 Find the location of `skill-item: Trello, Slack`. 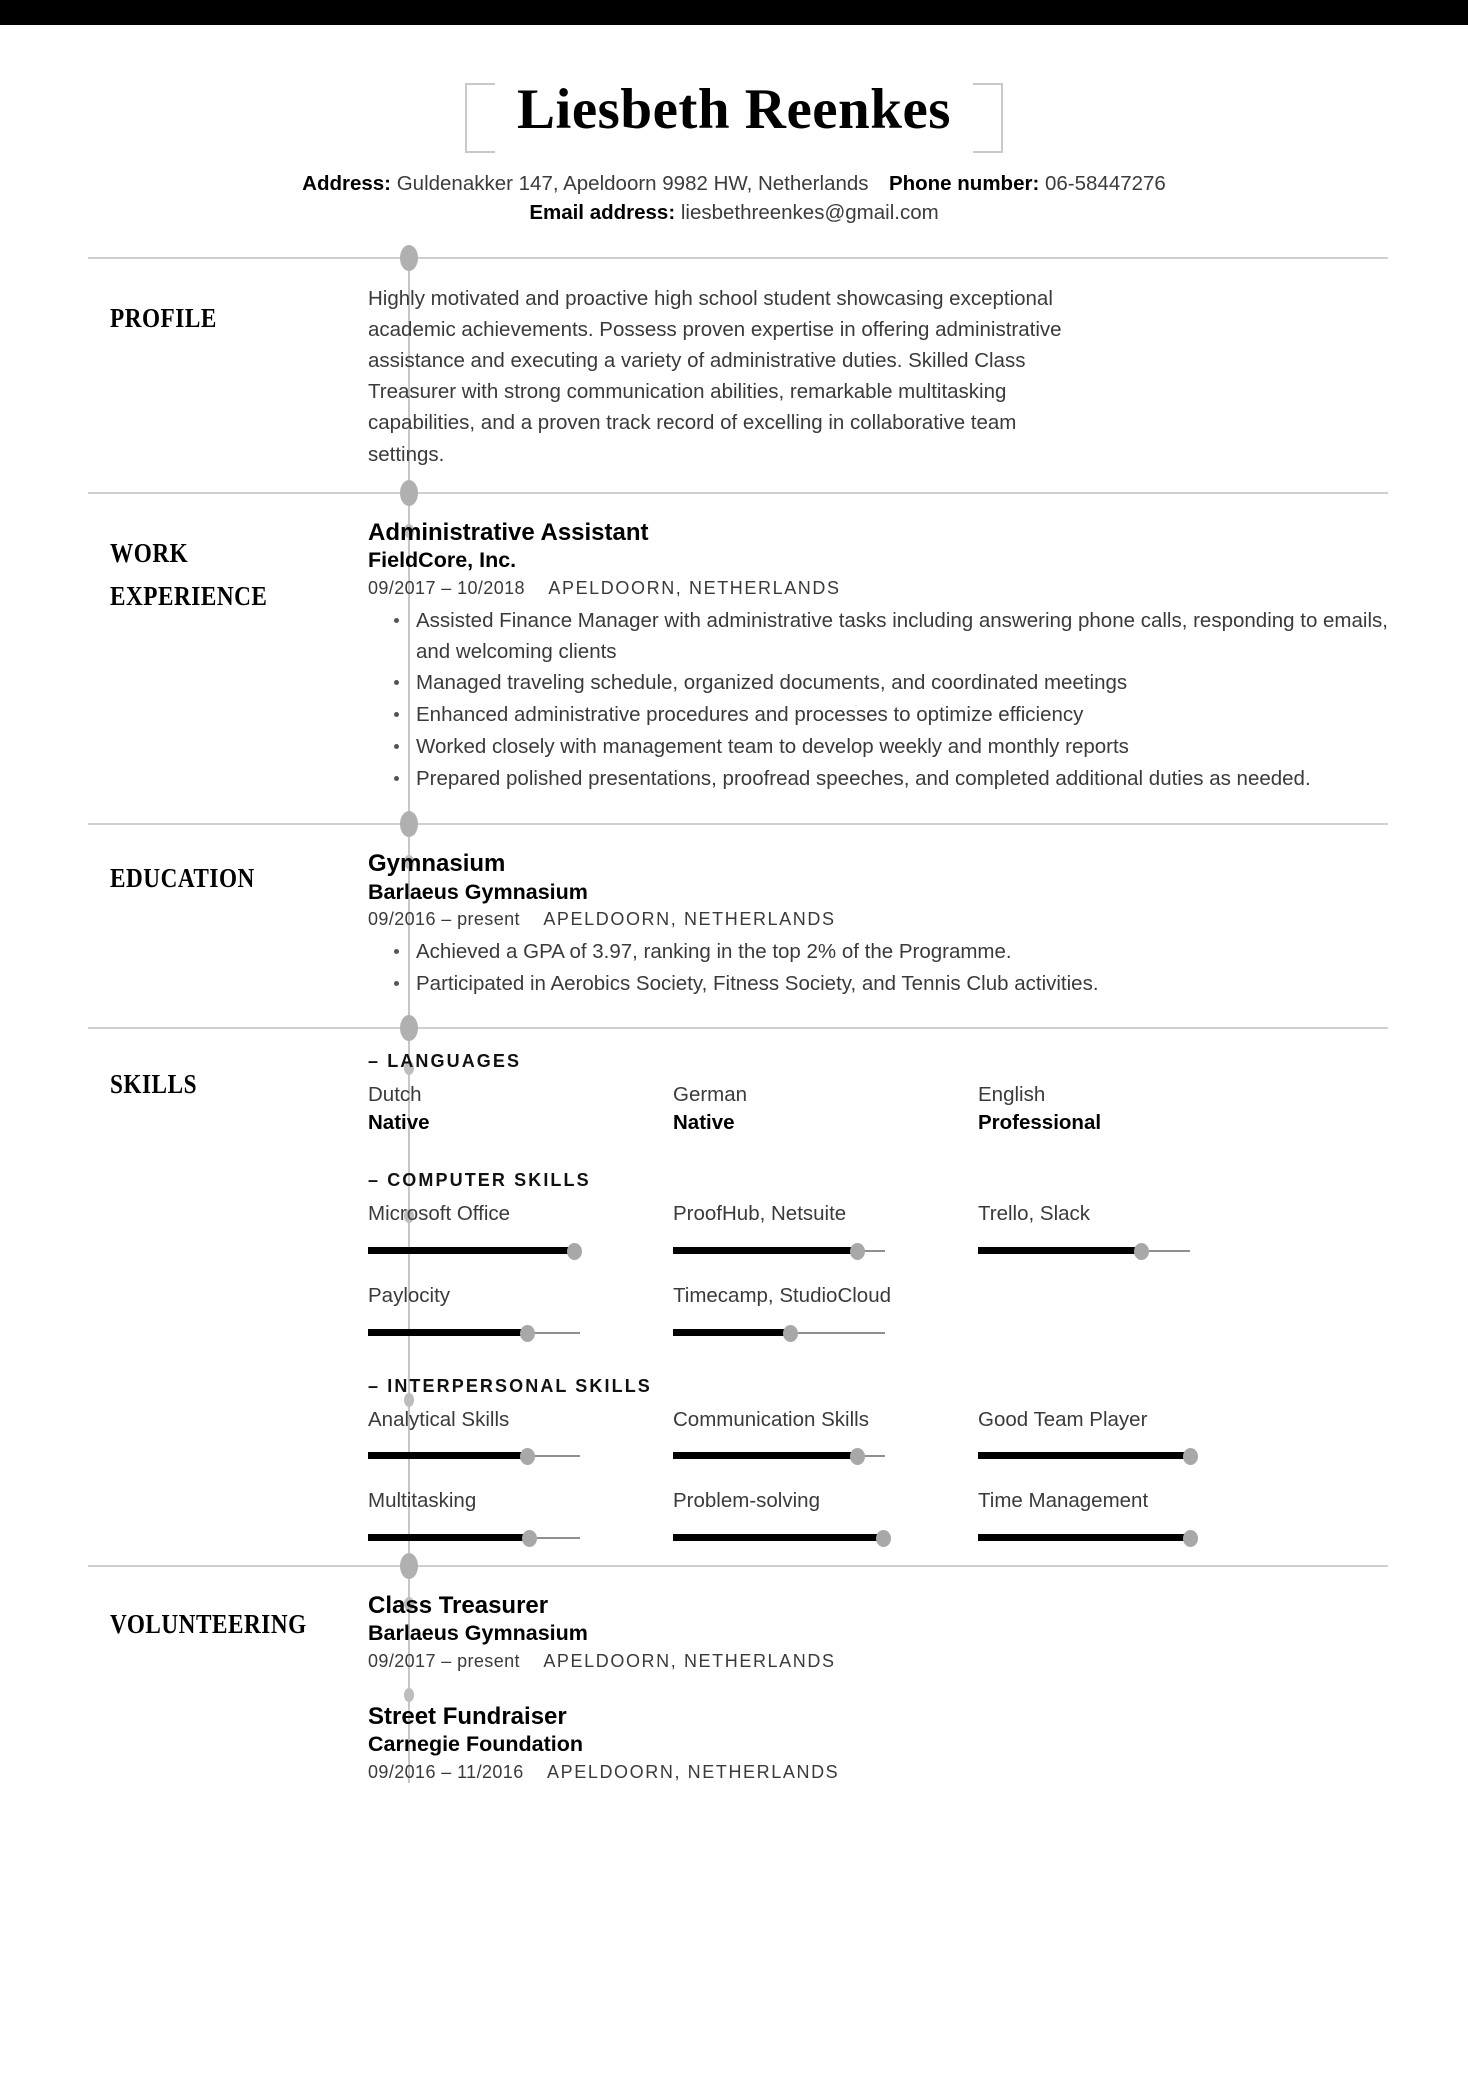

skill-item: Trello, Slack is located at coordinates (1130, 1230).